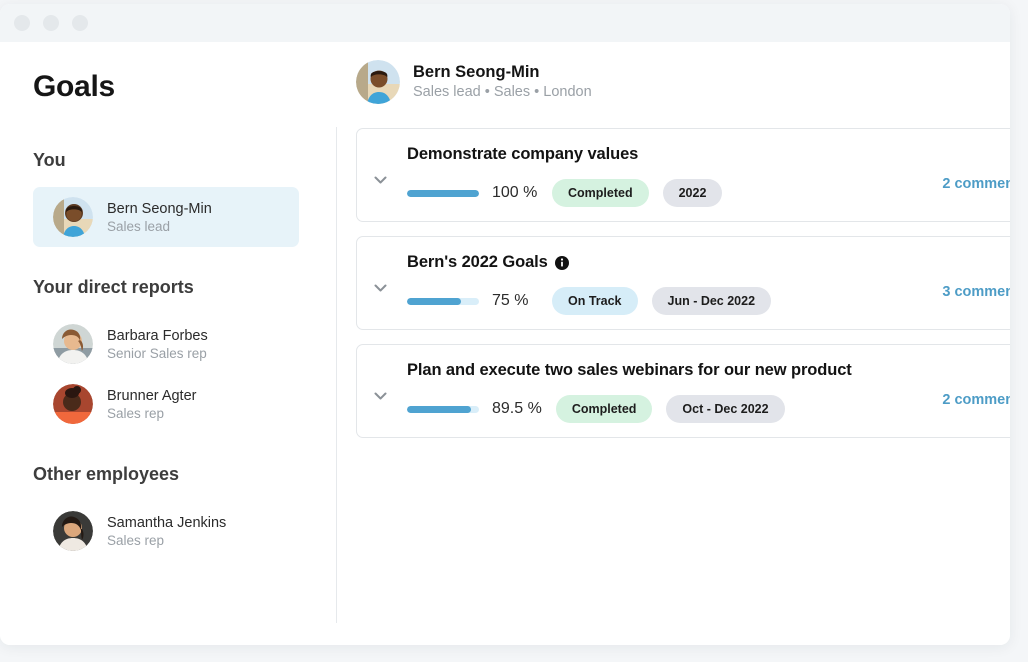  What do you see at coordinates (725, 409) in the screenshot?
I see `period-badge: Oct - Dec 2022` at bounding box center [725, 409].